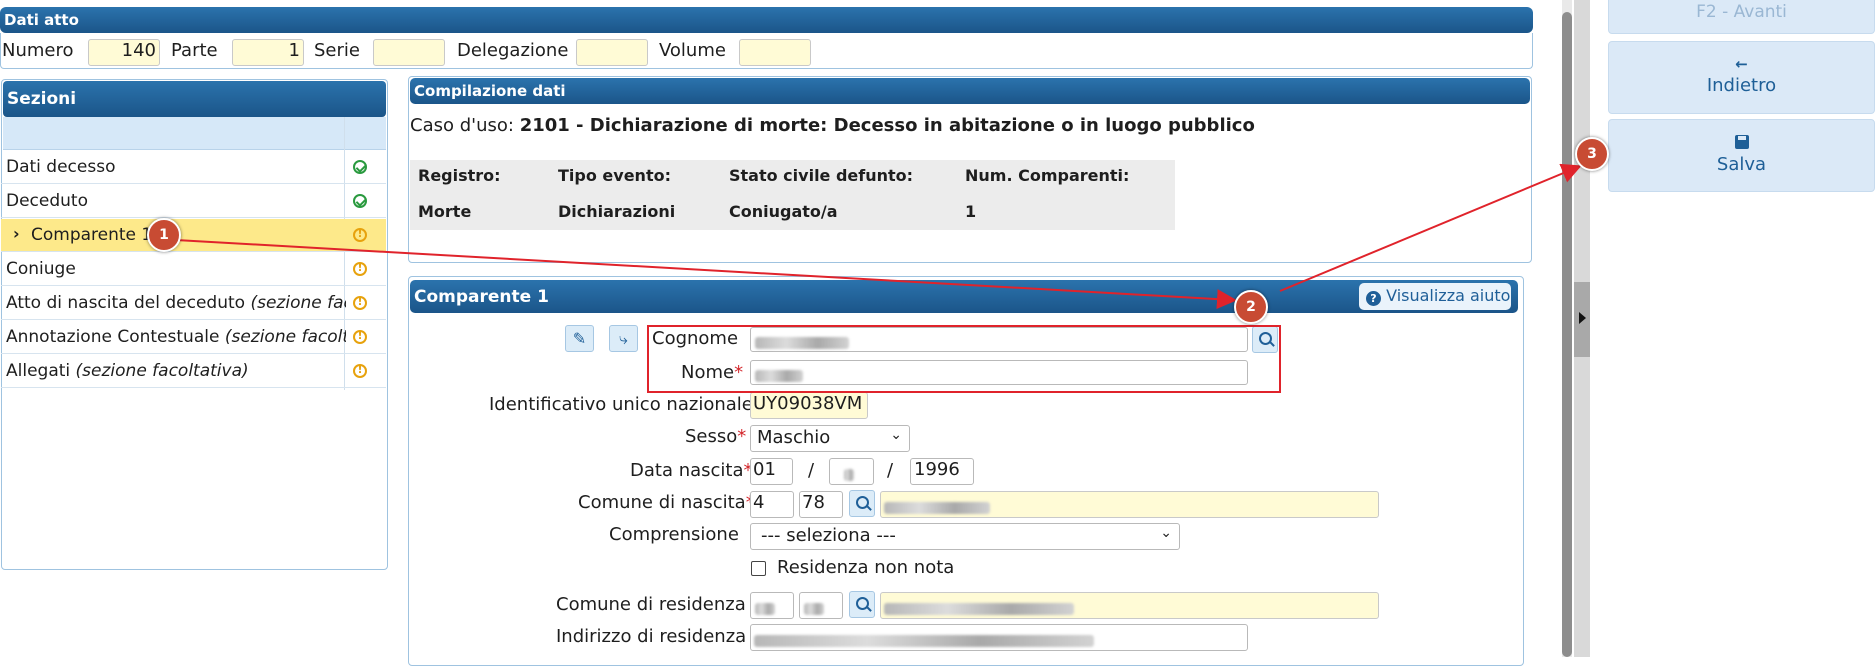 This screenshot has width=1875, height=666. Describe the element at coordinates (1251, 307) in the screenshot. I see `annotation-marker-2: 2` at that location.